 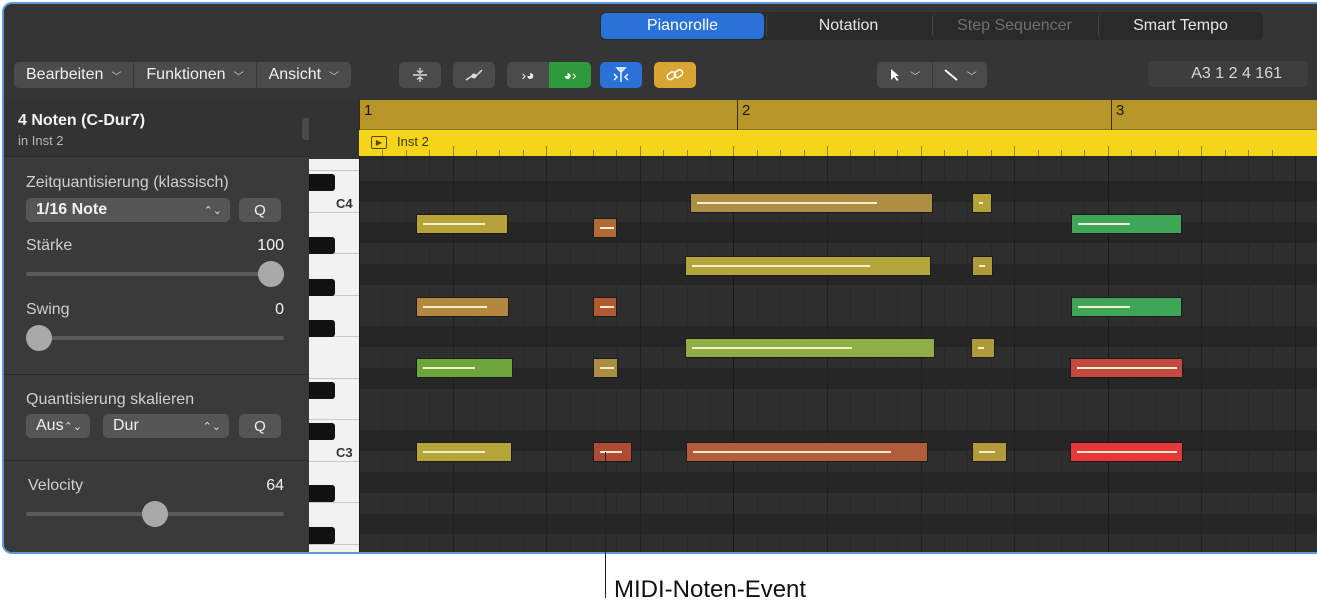 I want to click on collapse-button, so click(x=420, y=75).